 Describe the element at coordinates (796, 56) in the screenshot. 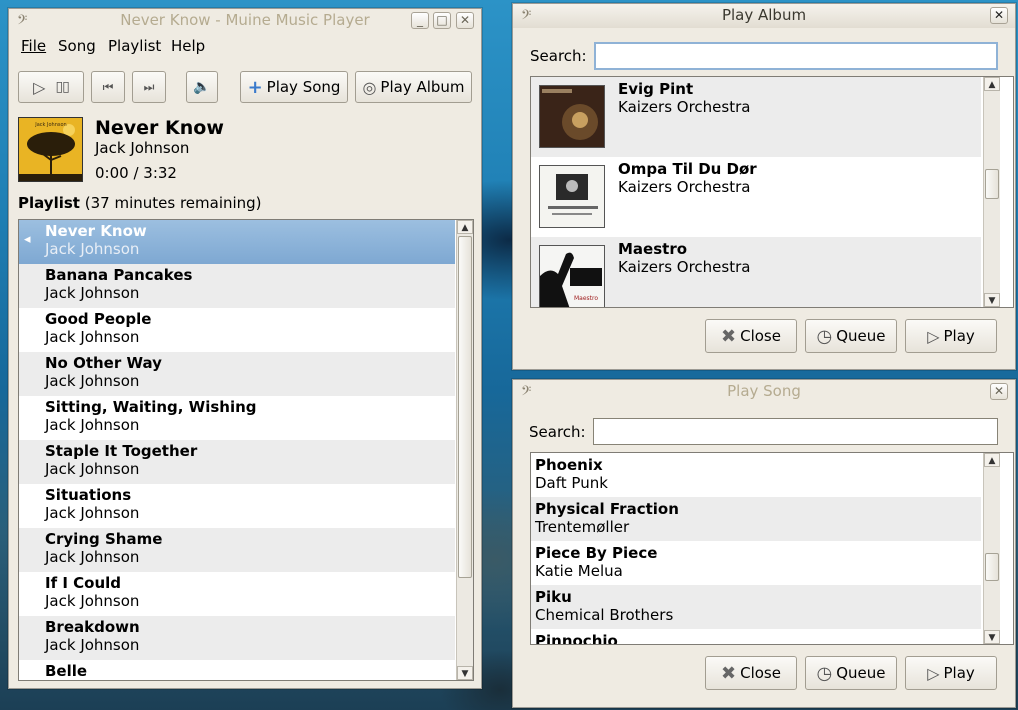

I see `album-search-input` at that location.